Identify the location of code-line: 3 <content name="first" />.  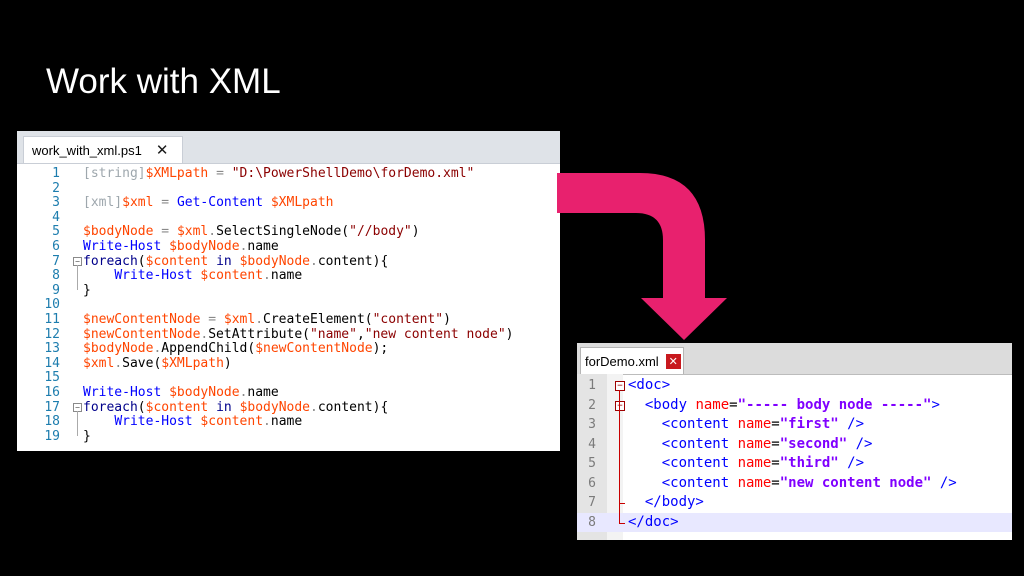
(794, 425).